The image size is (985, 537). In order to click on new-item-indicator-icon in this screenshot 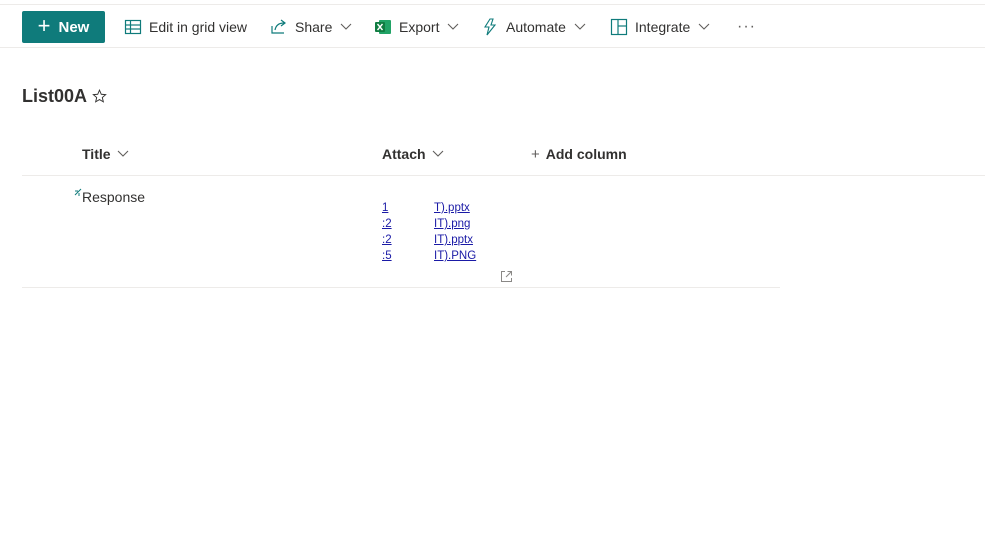, I will do `click(78, 192)`.